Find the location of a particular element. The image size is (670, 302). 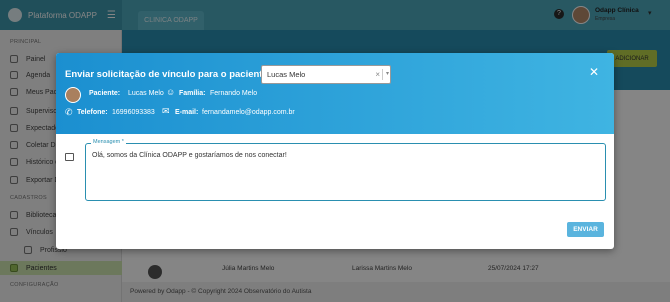

email-label: E-mail: is located at coordinates (187, 112).